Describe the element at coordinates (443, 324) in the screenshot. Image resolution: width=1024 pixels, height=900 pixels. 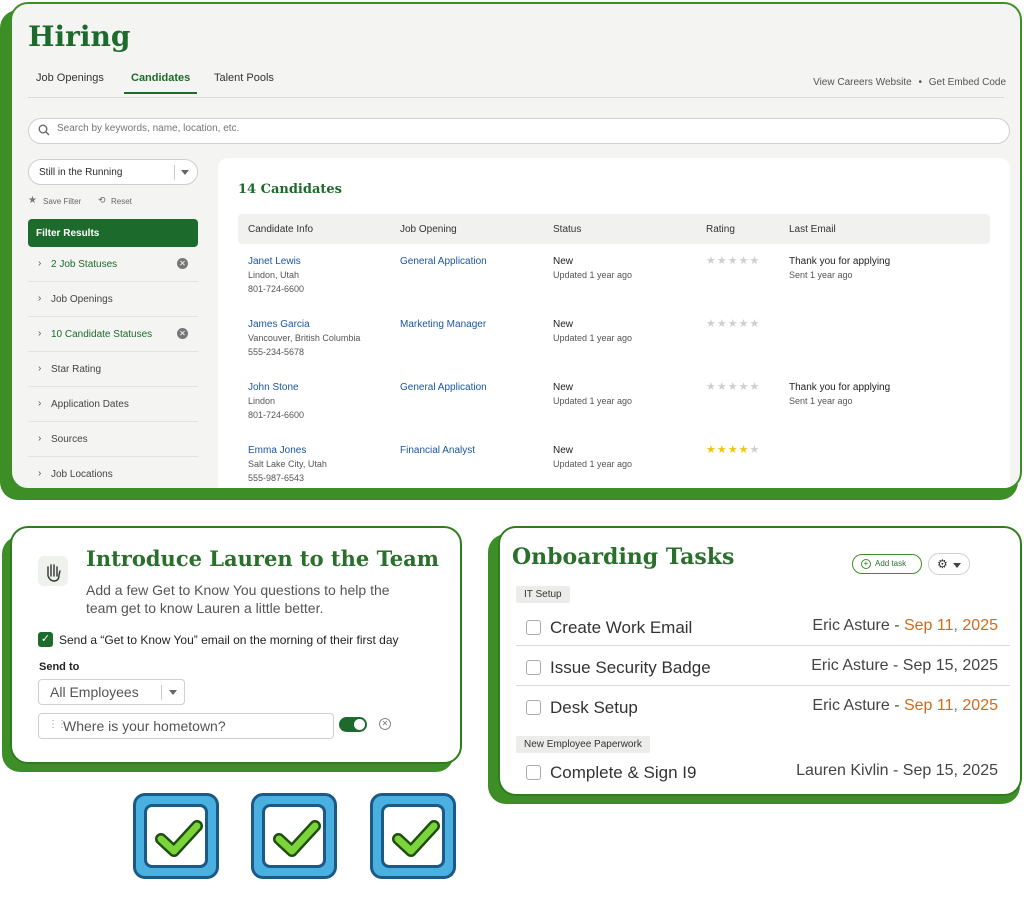
I see `job-opening-link: Marketing Manager` at that location.